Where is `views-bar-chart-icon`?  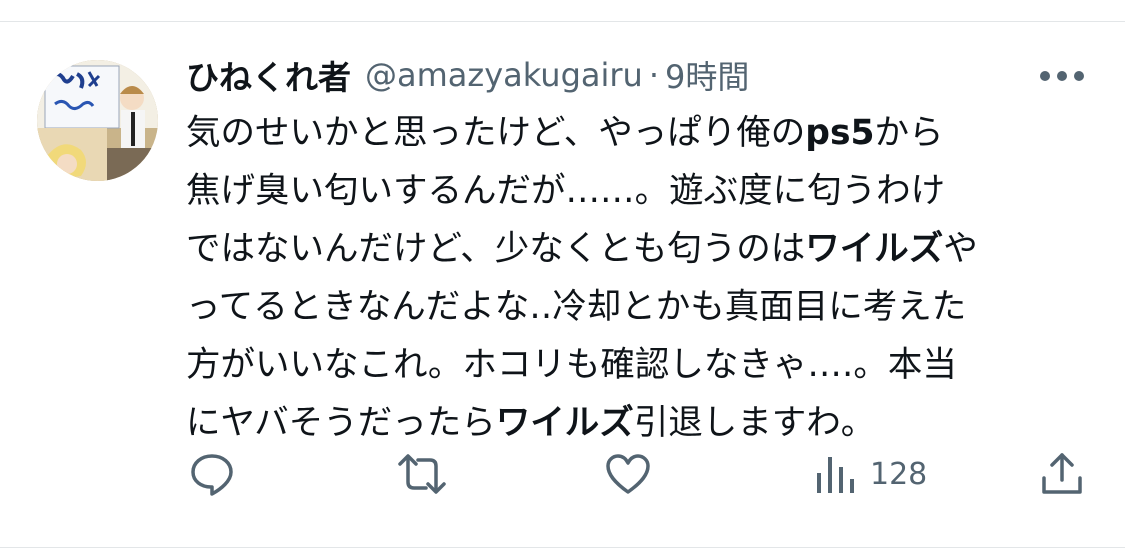
views-bar-chart-icon is located at coordinates (835, 475).